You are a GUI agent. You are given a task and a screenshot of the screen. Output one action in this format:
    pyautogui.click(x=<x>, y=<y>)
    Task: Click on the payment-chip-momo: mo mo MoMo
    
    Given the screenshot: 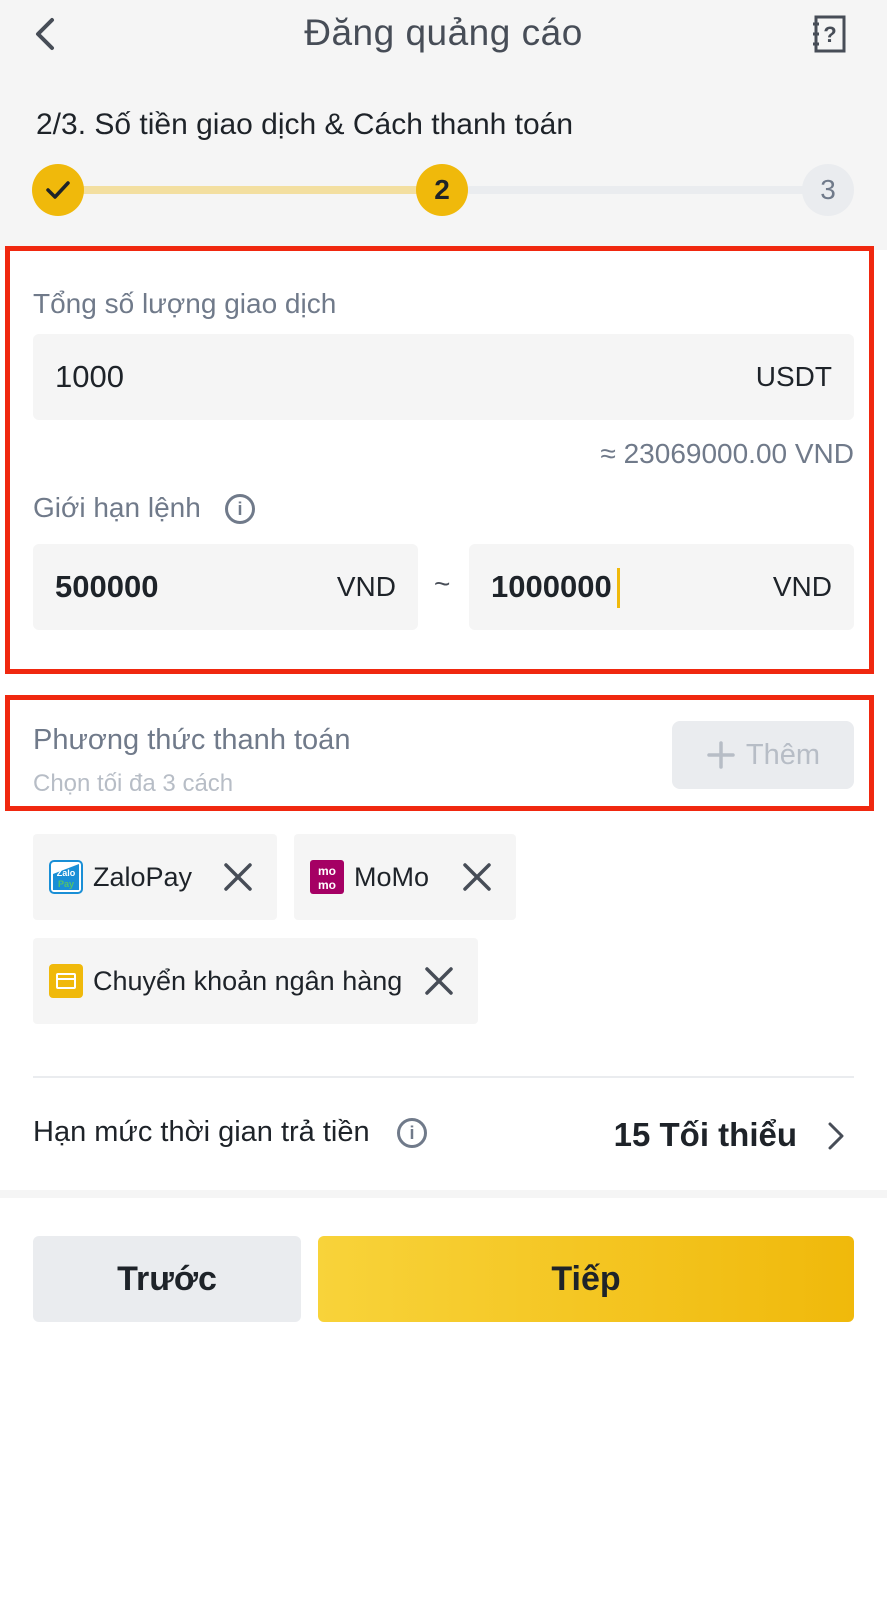 What is the action you would take?
    pyautogui.click(x=405, y=877)
    